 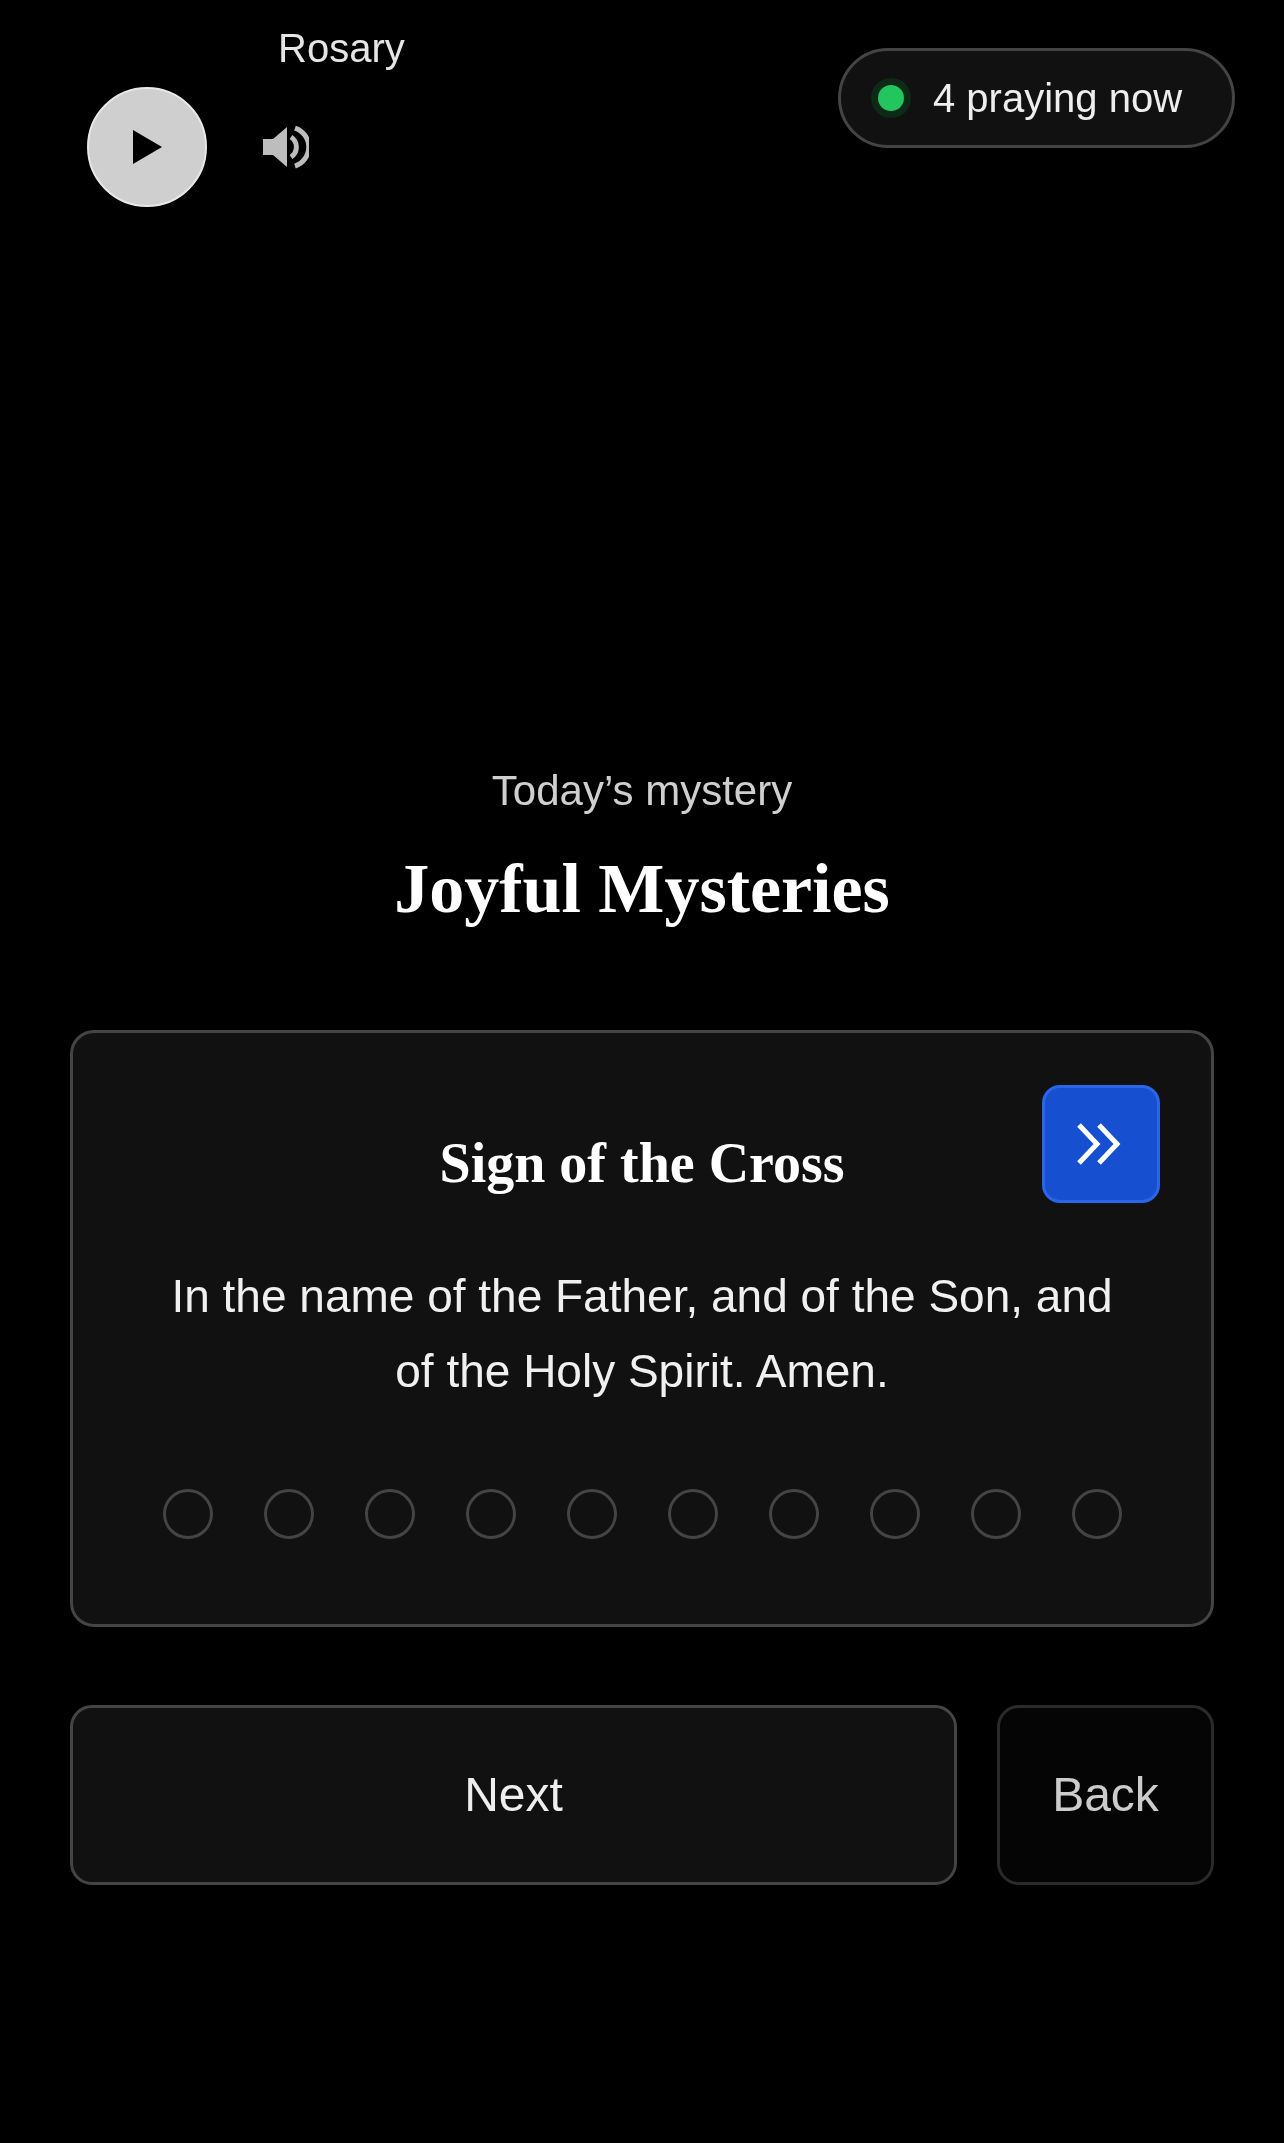 What do you see at coordinates (642, 1334) in the screenshot?
I see `prayer-text: In the name of the Father, and of the Son, and of the Holy Spirit. Amen.` at bounding box center [642, 1334].